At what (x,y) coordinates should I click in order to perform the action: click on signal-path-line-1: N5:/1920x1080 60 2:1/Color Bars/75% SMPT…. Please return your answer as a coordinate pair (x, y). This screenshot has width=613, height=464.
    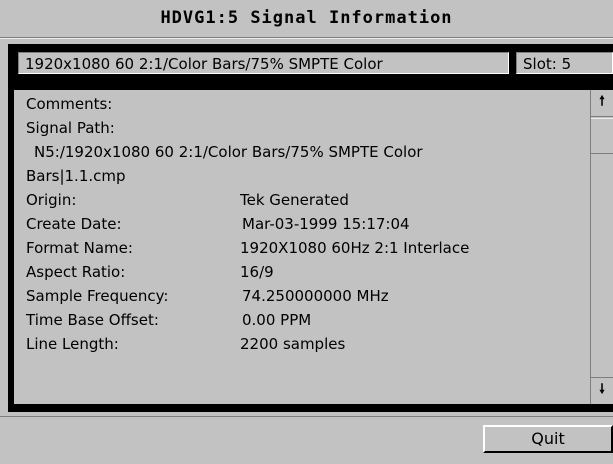
    Looking at the image, I should click on (228, 152).